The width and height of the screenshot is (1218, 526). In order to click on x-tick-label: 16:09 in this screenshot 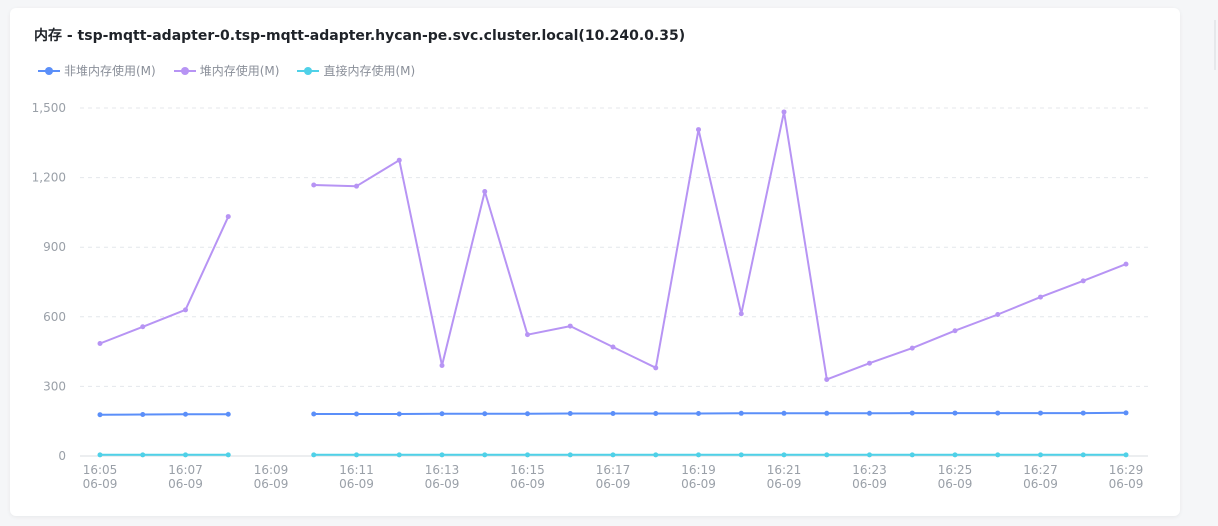, I will do `click(271, 470)`.